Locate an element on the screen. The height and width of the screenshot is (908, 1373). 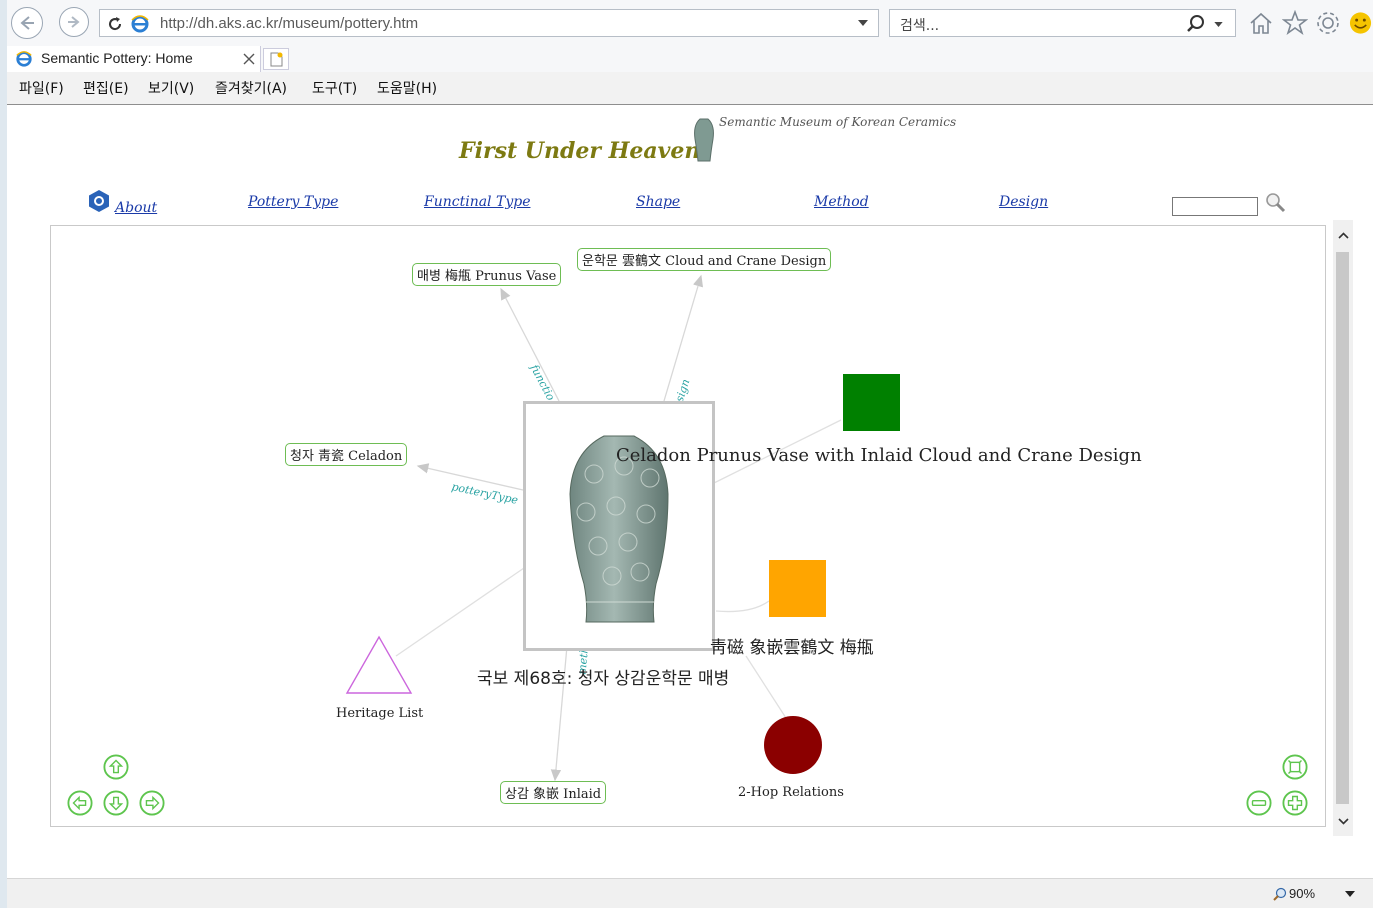
menu-view: 보기(V) is located at coordinates (171, 88).